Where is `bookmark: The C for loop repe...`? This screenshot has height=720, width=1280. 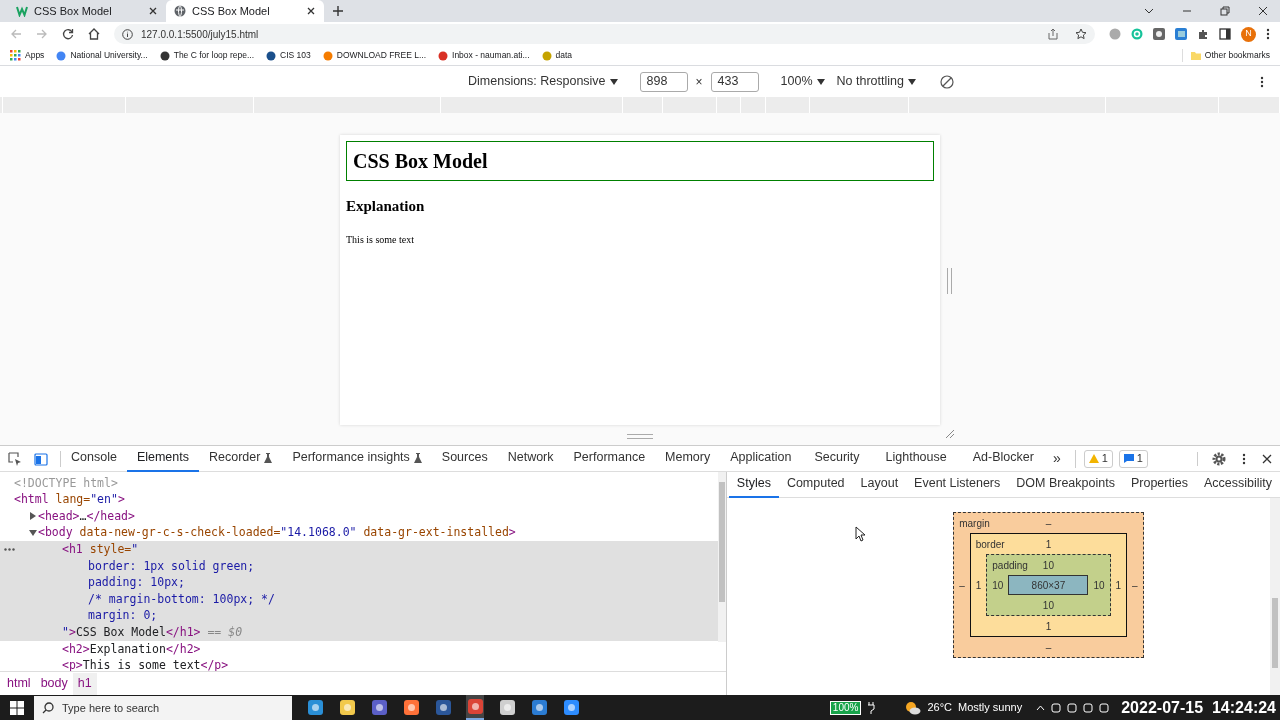 bookmark: The C for loop repe... is located at coordinates (207, 55).